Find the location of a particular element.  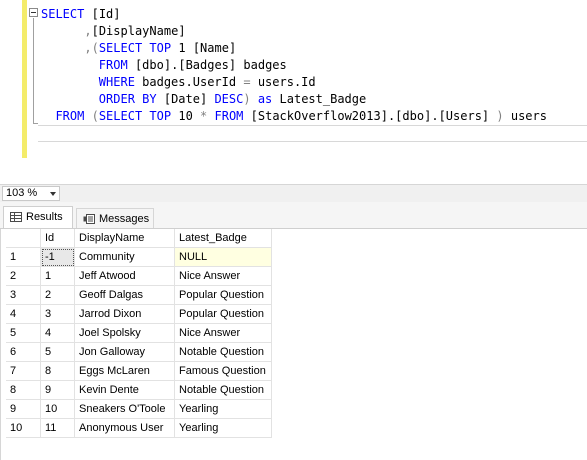

table-row: 5 4 Joel Spolsky Nice Answer is located at coordinates (139, 333).